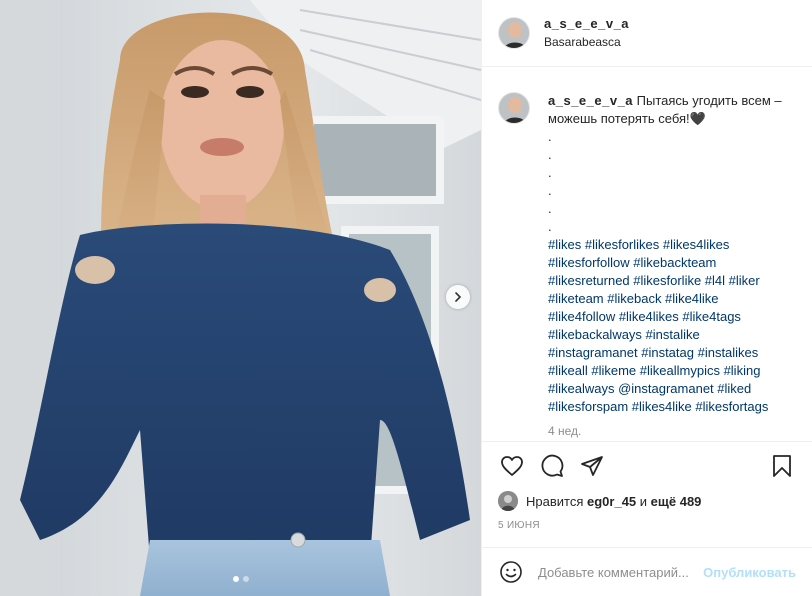 This screenshot has height=596, width=812. What do you see at coordinates (672, 389) in the screenshot?
I see `hashtag-line: #likealways @instagramanet #liked` at bounding box center [672, 389].